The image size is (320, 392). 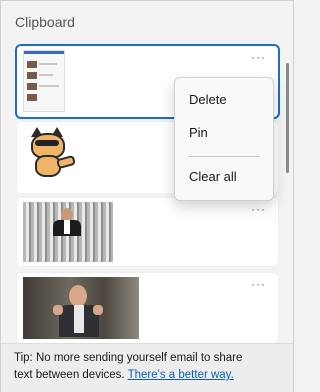 What do you see at coordinates (181, 375) in the screenshot?
I see `tip-link: There's a better way.` at bounding box center [181, 375].